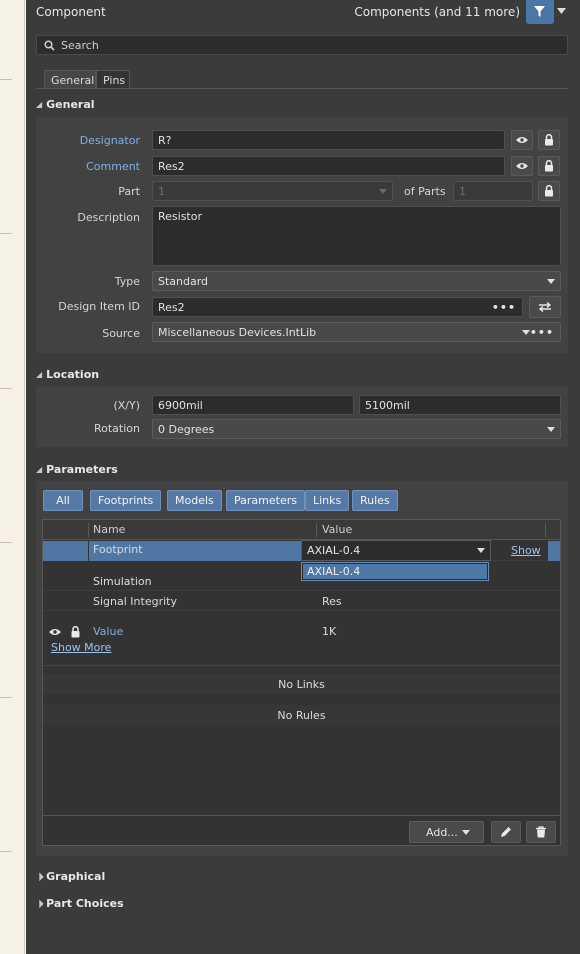  What do you see at coordinates (67, 374) in the screenshot?
I see `section-location-header: ◢ Location` at bounding box center [67, 374].